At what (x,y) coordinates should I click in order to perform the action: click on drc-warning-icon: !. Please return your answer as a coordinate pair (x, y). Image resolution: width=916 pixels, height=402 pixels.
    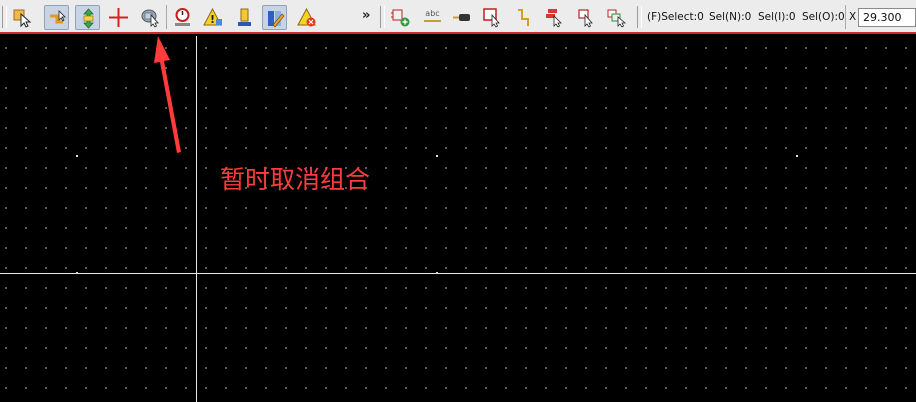
    Looking at the image, I should click on (212, 16).